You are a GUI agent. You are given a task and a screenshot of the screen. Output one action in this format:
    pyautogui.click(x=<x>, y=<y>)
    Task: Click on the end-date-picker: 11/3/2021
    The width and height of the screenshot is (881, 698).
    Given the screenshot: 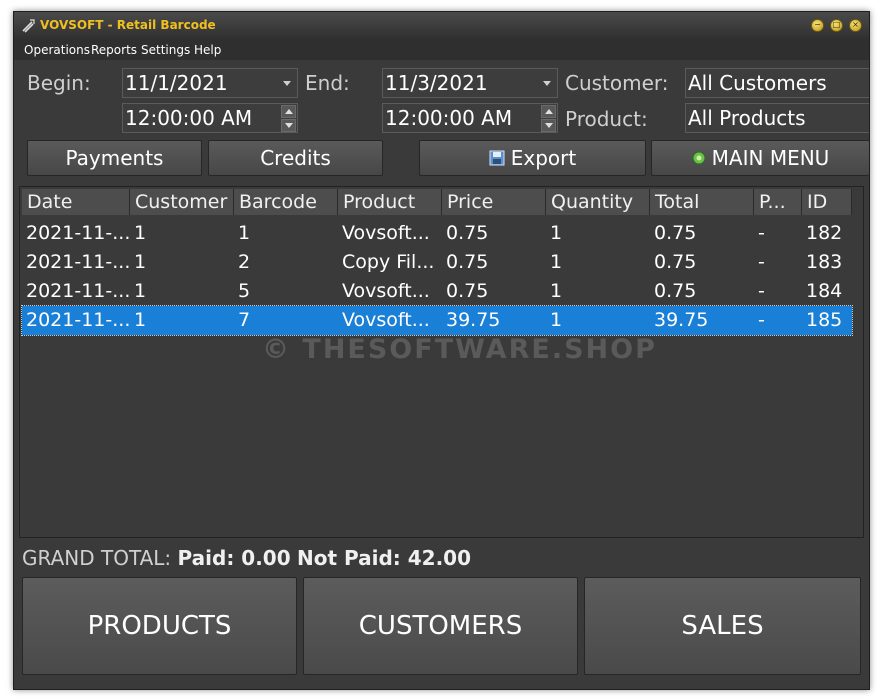 What is the action you would take?
    pyautogui.click(x=470, y=83)
    